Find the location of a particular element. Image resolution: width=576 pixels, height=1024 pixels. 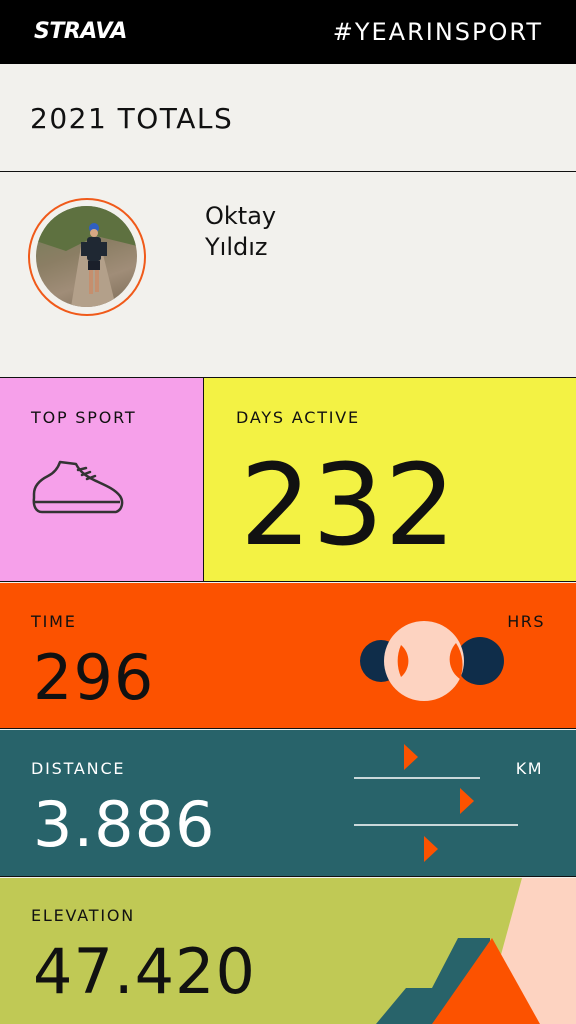

distance-label: DISTANCE is located at coordinates (78, 768).